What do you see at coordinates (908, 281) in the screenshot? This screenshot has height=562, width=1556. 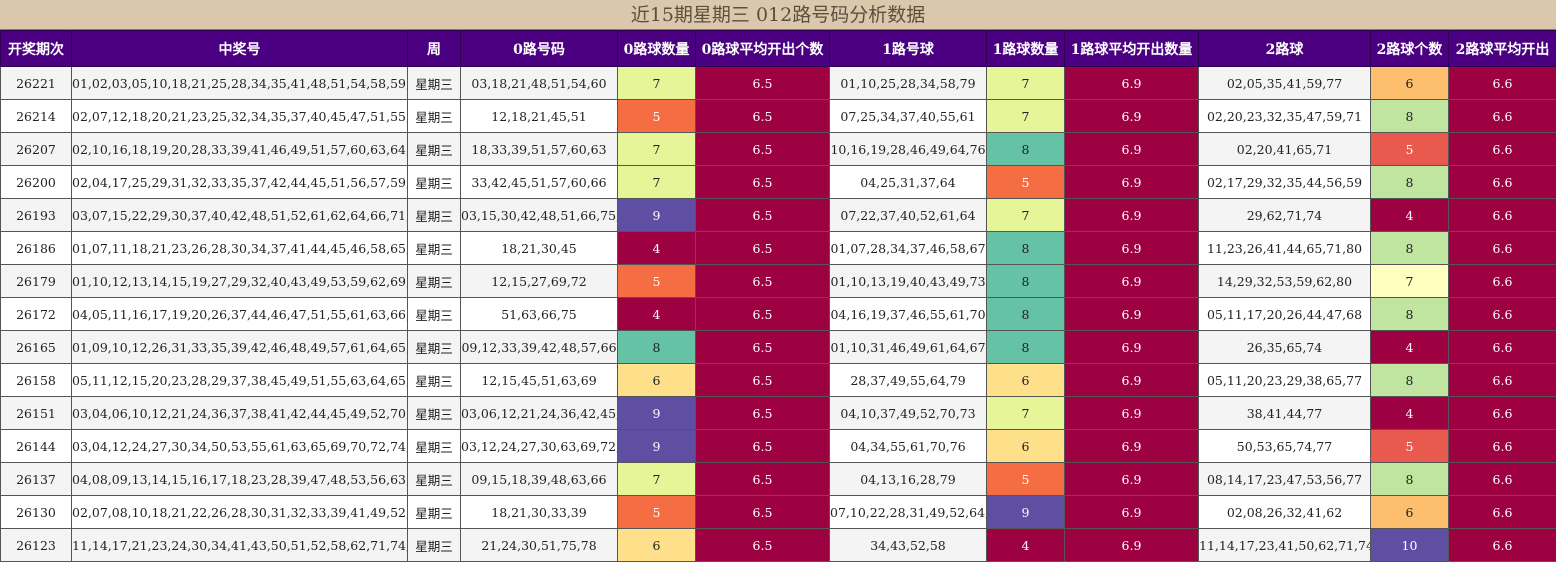 I see `cell-road1-numbers: 01,10,13,19,40,43,49,73` at bounding box center [908, 281].